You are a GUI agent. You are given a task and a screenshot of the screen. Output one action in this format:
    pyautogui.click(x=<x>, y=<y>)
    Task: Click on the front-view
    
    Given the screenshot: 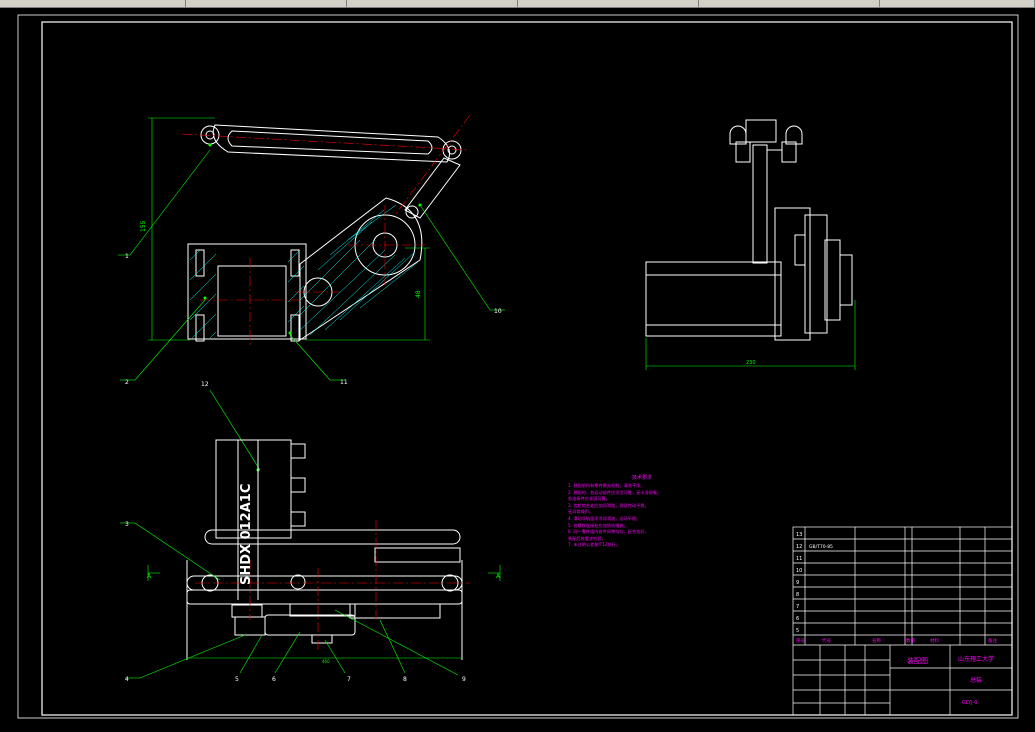 What is the action you would take?
    pyautogui.click(x=324, y=549)
    